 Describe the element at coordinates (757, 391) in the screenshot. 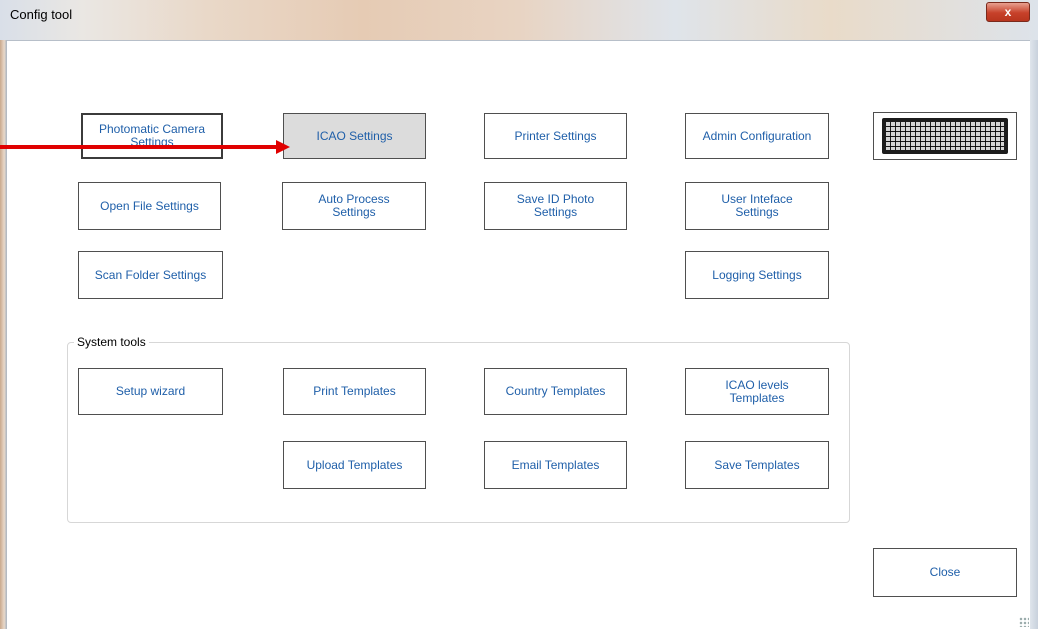

I see `icao-levels-templates-button: ICAO levels Templates` at that location.